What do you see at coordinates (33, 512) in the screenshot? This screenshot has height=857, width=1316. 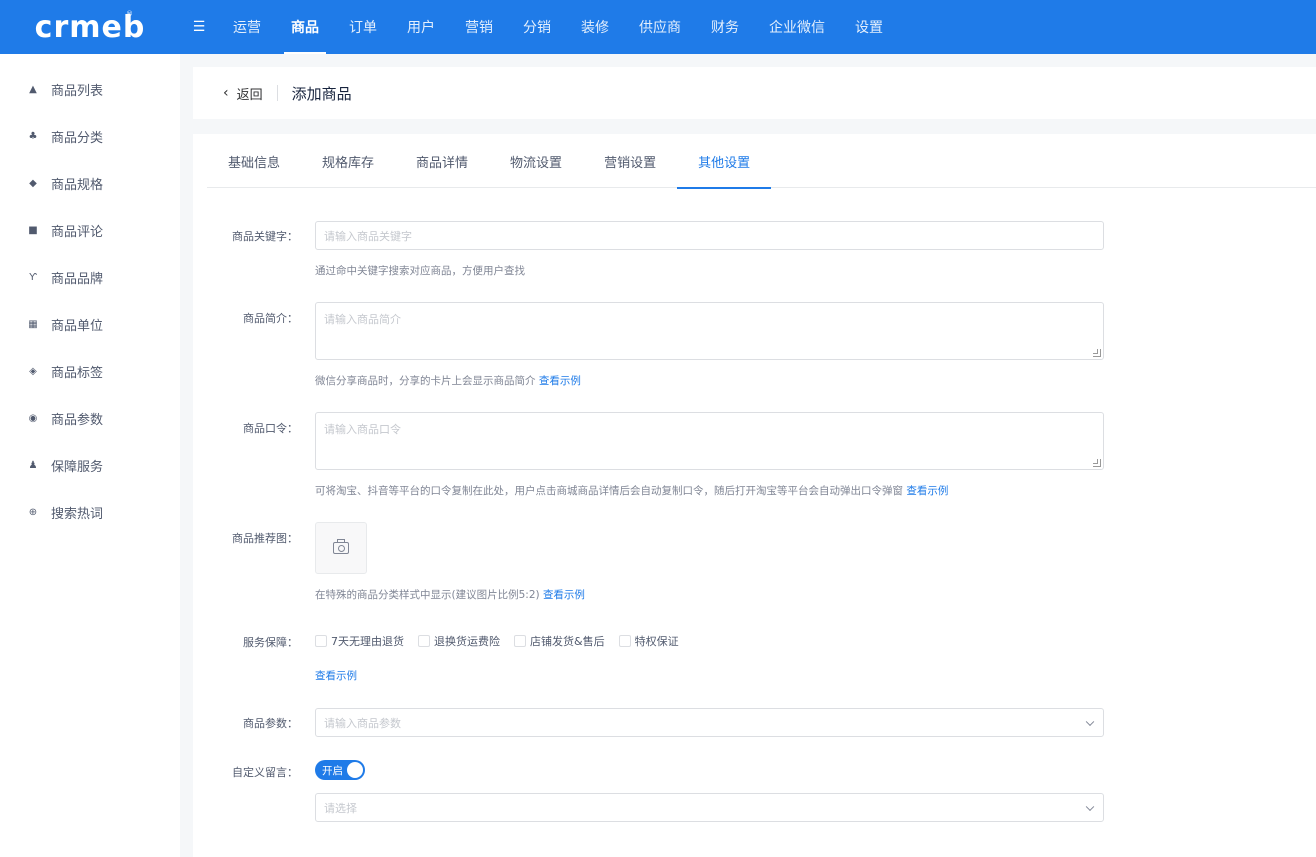 I see `globe-icon: ⊕` at bounding box center [33, 512].